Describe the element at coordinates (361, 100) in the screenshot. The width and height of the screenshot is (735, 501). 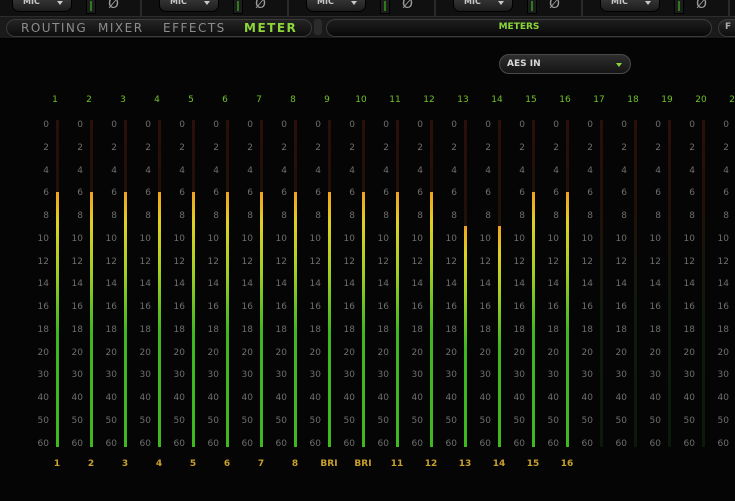
I see `channel-number: 10` at that location.